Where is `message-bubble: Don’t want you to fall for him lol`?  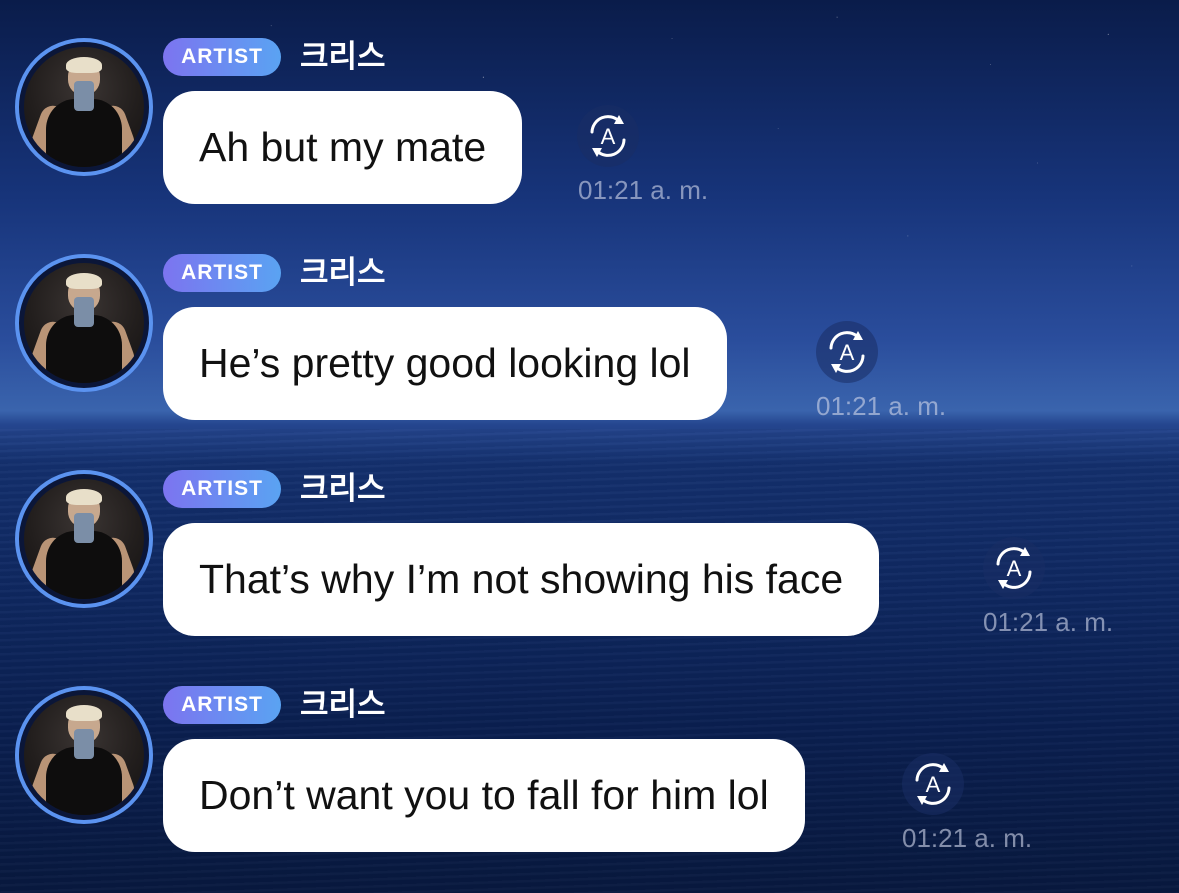
message-bubble: Don’t want you to fall for him lol is located at coordinates (484, 795).